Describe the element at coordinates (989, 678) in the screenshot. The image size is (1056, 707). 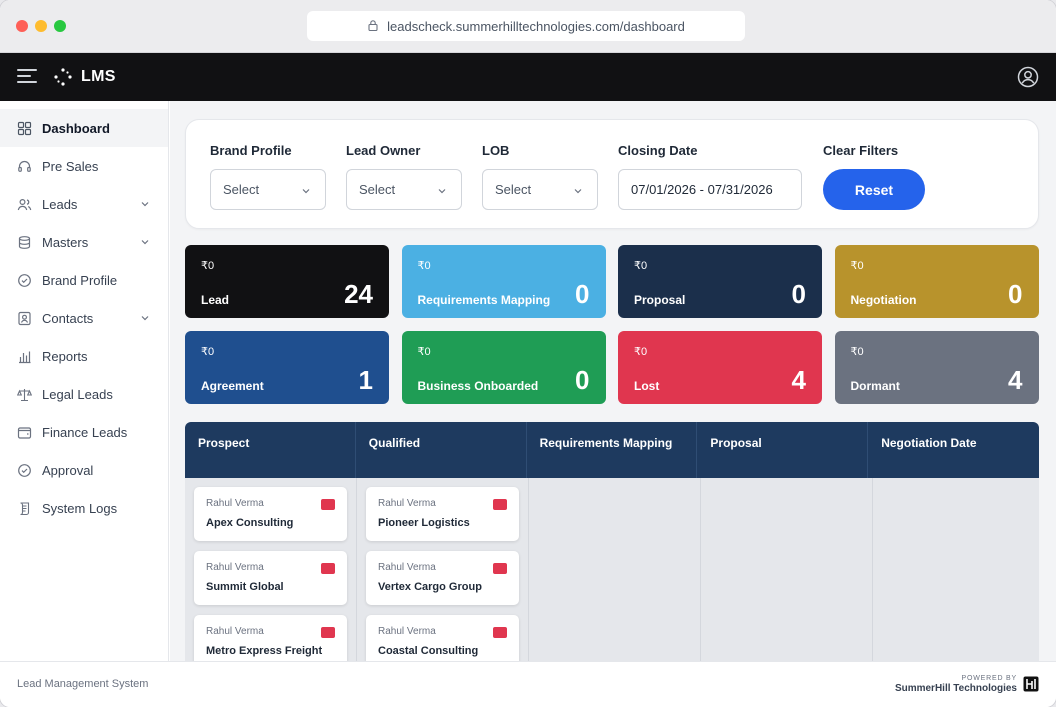
I see `powered-by-label: POWERED BY` at that location.